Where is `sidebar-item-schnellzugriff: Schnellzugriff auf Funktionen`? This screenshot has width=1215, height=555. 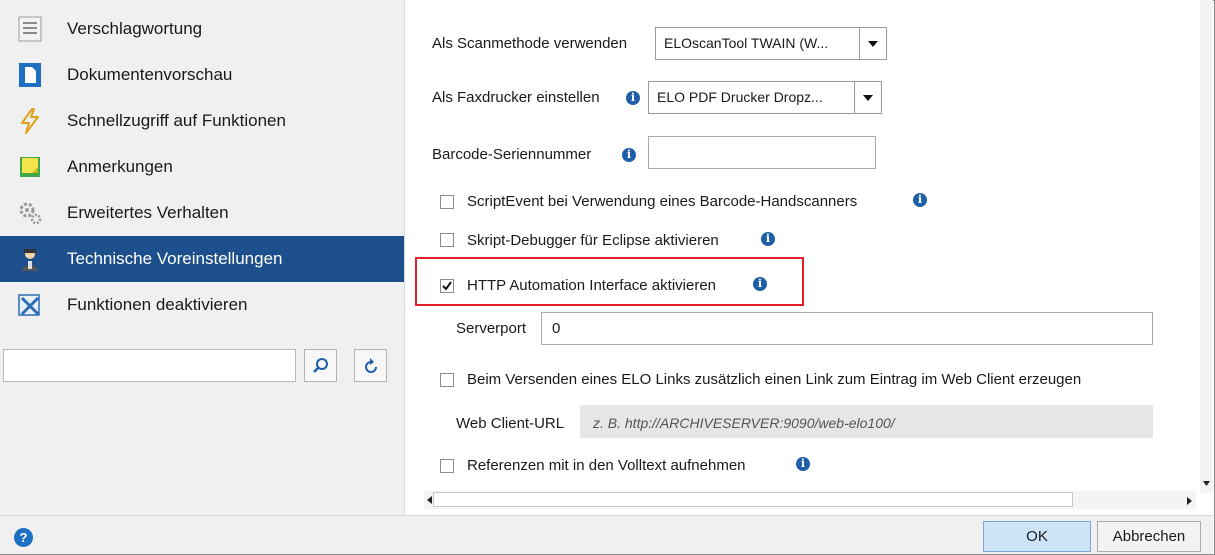
sidebar-item-schnellzugriff: Schnellzugriff auf Funktionen is located at coordinates (202, 121).